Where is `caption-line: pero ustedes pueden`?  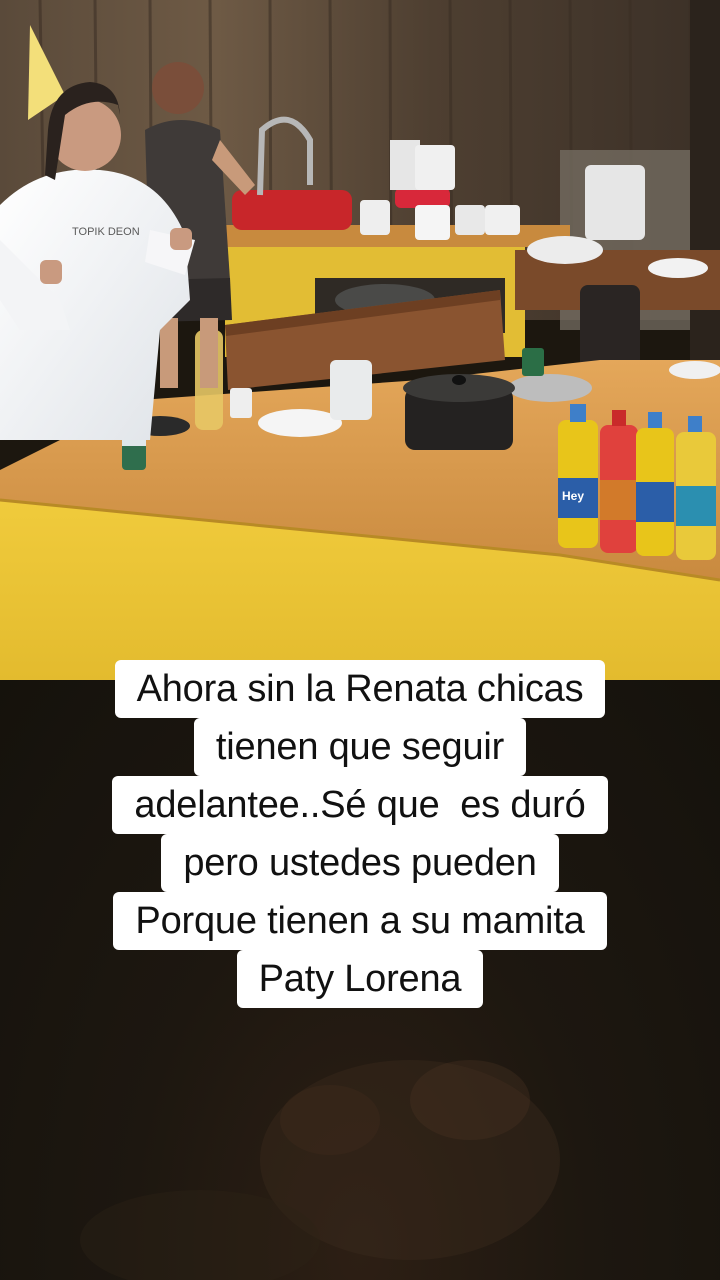
caption-line: pero ustedes pueden is located at coordinates (360, 863).